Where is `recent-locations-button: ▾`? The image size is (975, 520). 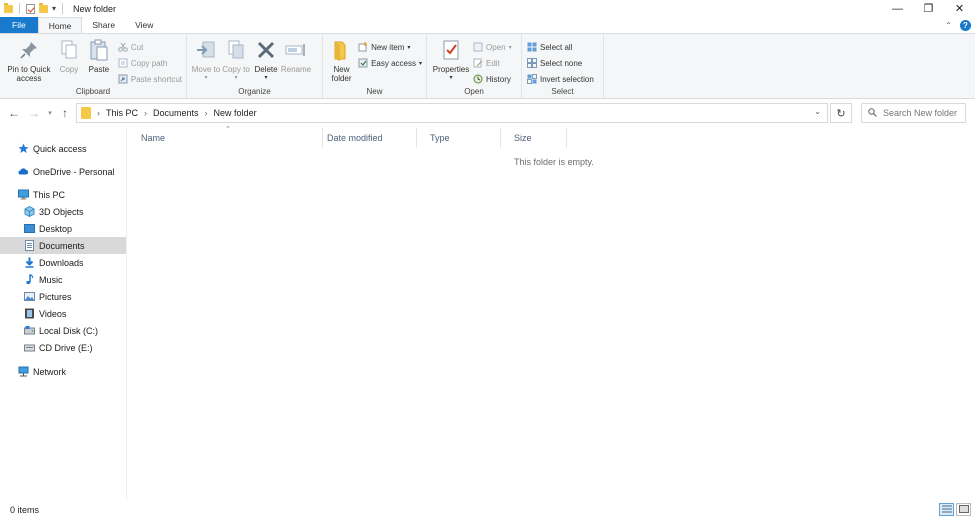
recent-locations-button: ▾ is located at coordinates (50, 113).